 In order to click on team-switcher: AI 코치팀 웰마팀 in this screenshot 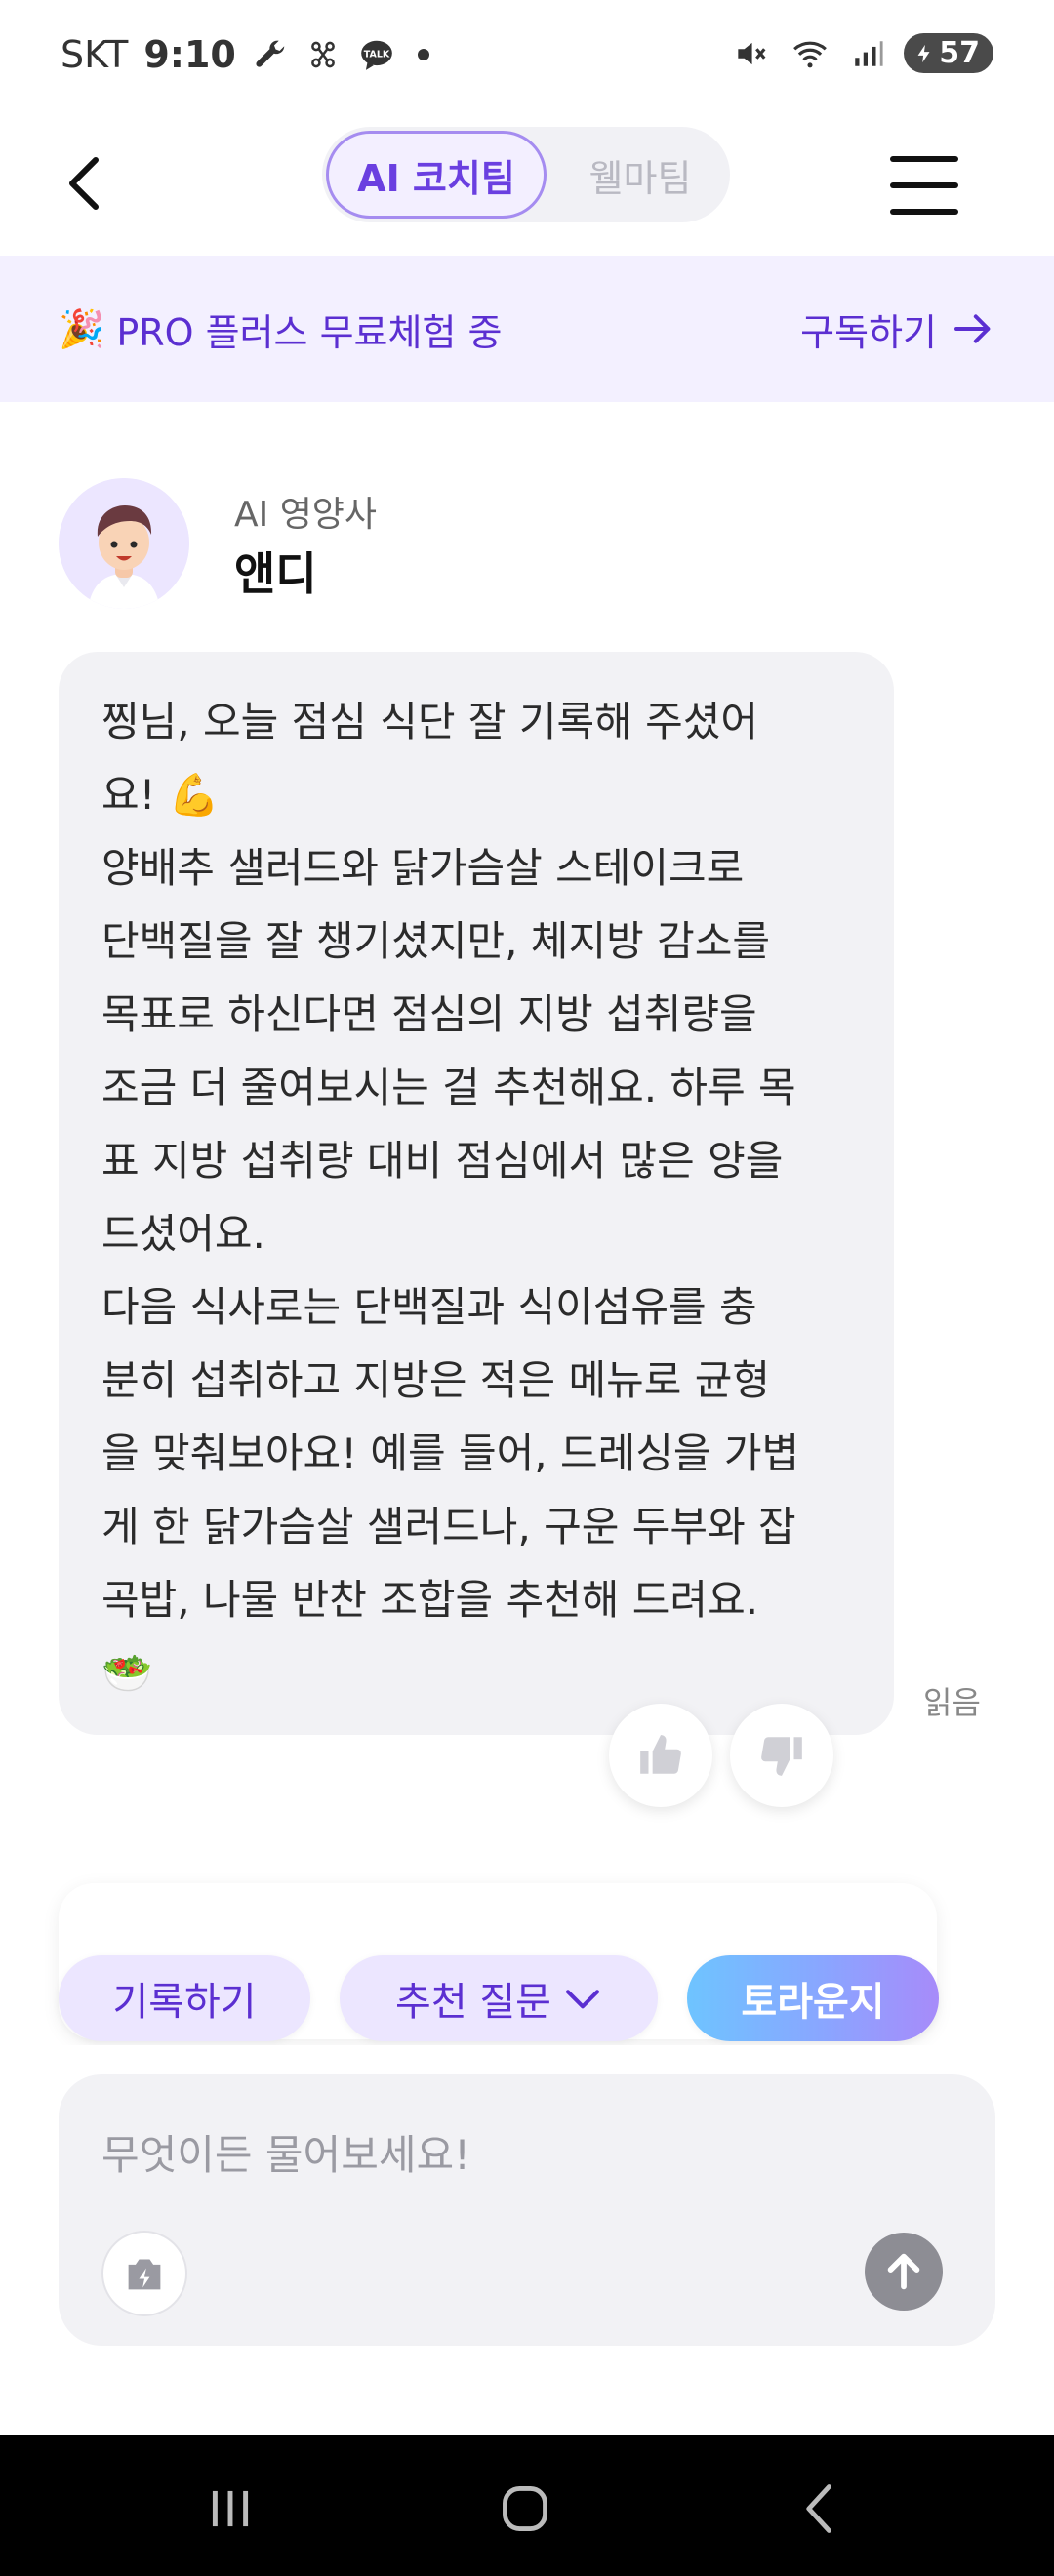, I will do `click(526, 174)`.